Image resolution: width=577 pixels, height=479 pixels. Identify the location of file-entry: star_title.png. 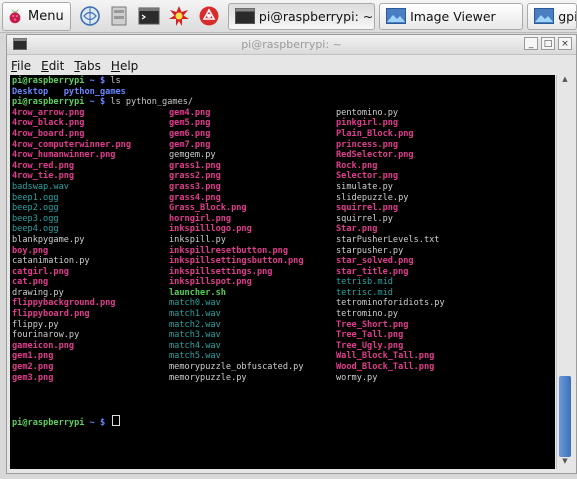
(372, 271).